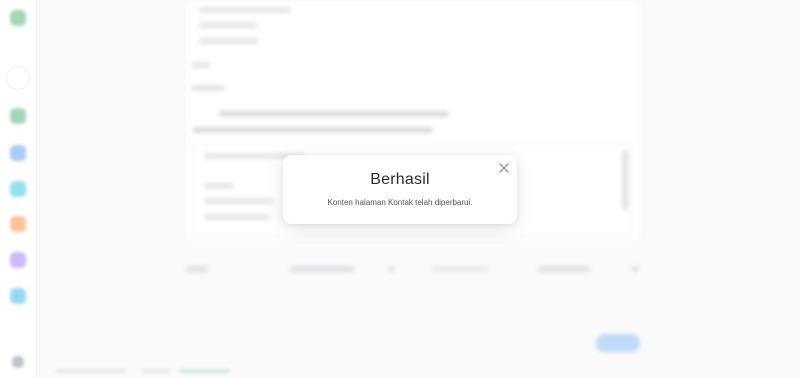 The height and width of the screenshot is (378, 800). I want to click on dialog-title: Berhasil, so click(400, 179).